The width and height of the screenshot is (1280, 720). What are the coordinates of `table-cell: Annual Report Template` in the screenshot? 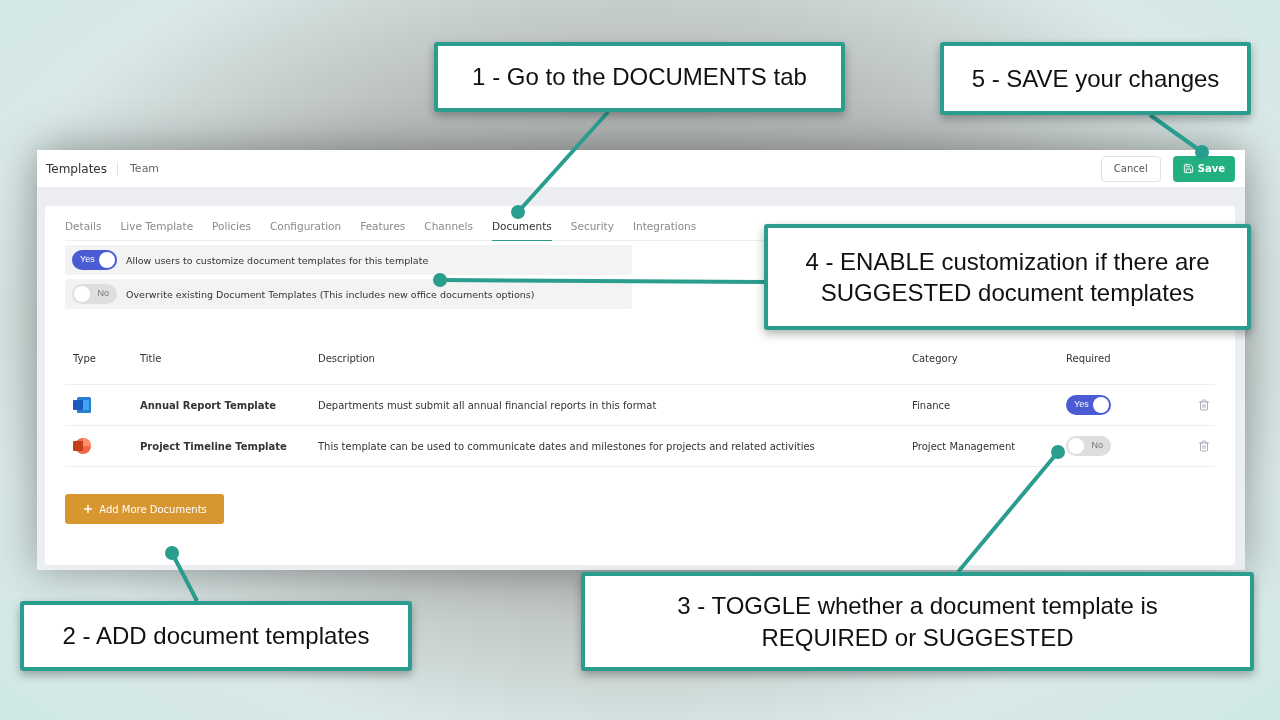 It's located at (221, 405).